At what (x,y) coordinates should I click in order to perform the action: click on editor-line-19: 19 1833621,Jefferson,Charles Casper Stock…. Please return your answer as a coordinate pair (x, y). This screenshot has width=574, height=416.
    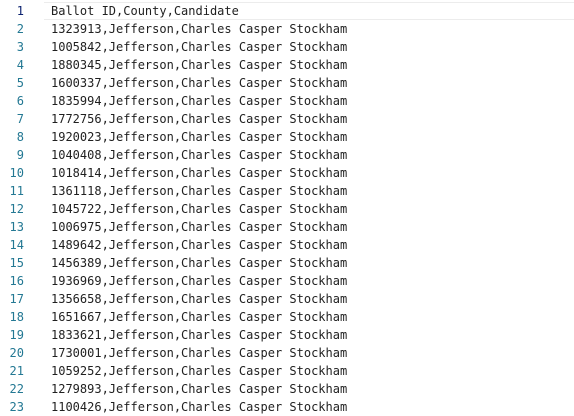
    Looking at the image, I should click on (287, 335).